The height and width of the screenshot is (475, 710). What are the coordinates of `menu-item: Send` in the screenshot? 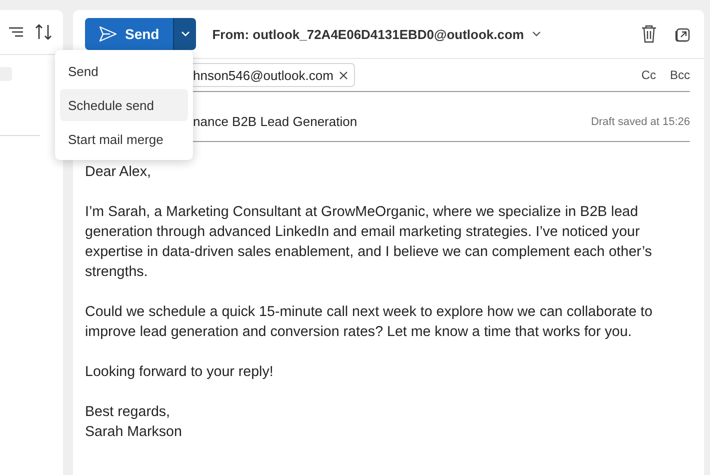 It's located at (124, 71).